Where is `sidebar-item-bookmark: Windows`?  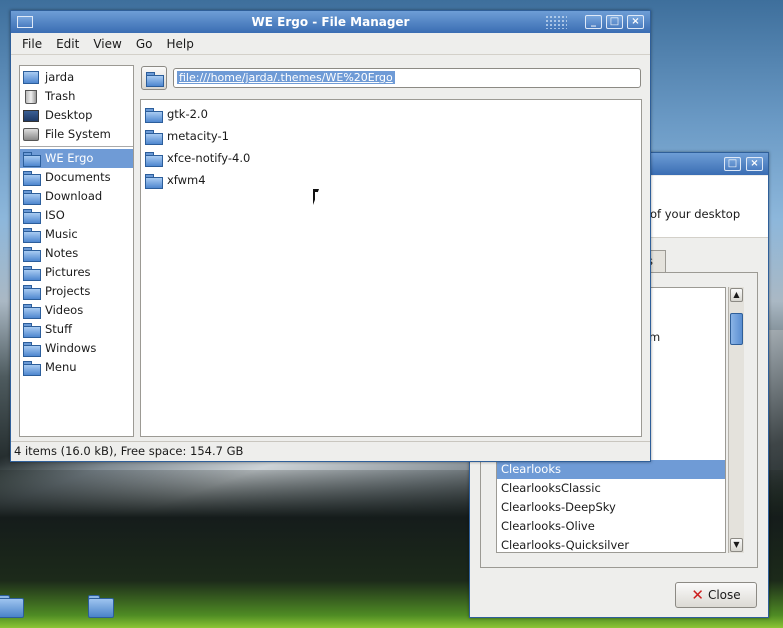
sidebar-item-bookmark: Windows is located at coordinates (76, 348).